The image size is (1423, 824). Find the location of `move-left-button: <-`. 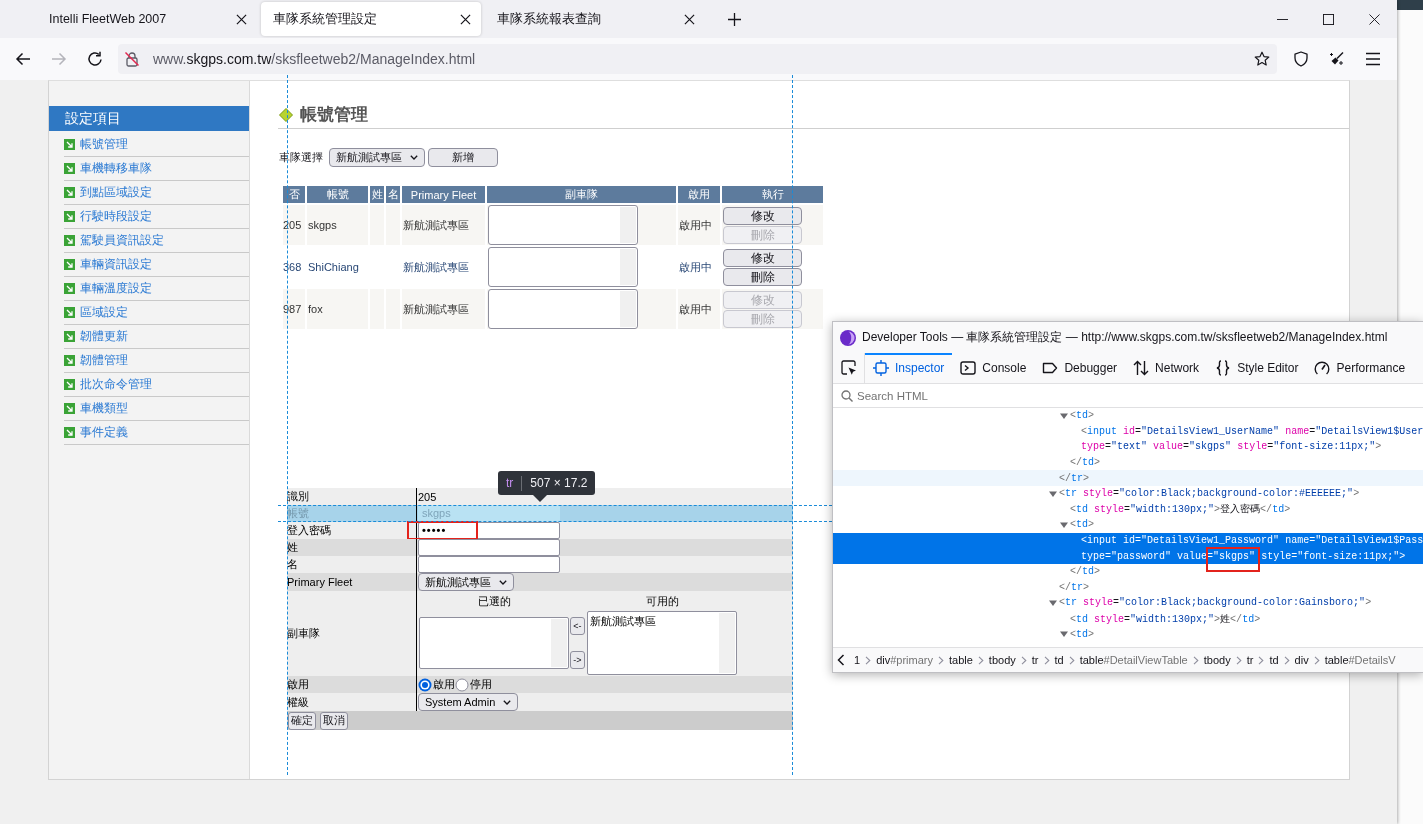

move-left-button: <- is located at coordinates (577, 626).